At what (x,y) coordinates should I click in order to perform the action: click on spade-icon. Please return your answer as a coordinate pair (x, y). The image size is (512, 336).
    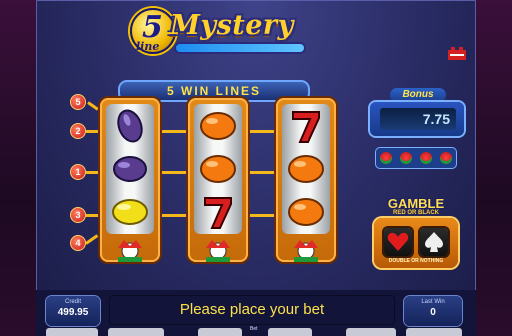
    Looking at the image, I should click on (434, 242).